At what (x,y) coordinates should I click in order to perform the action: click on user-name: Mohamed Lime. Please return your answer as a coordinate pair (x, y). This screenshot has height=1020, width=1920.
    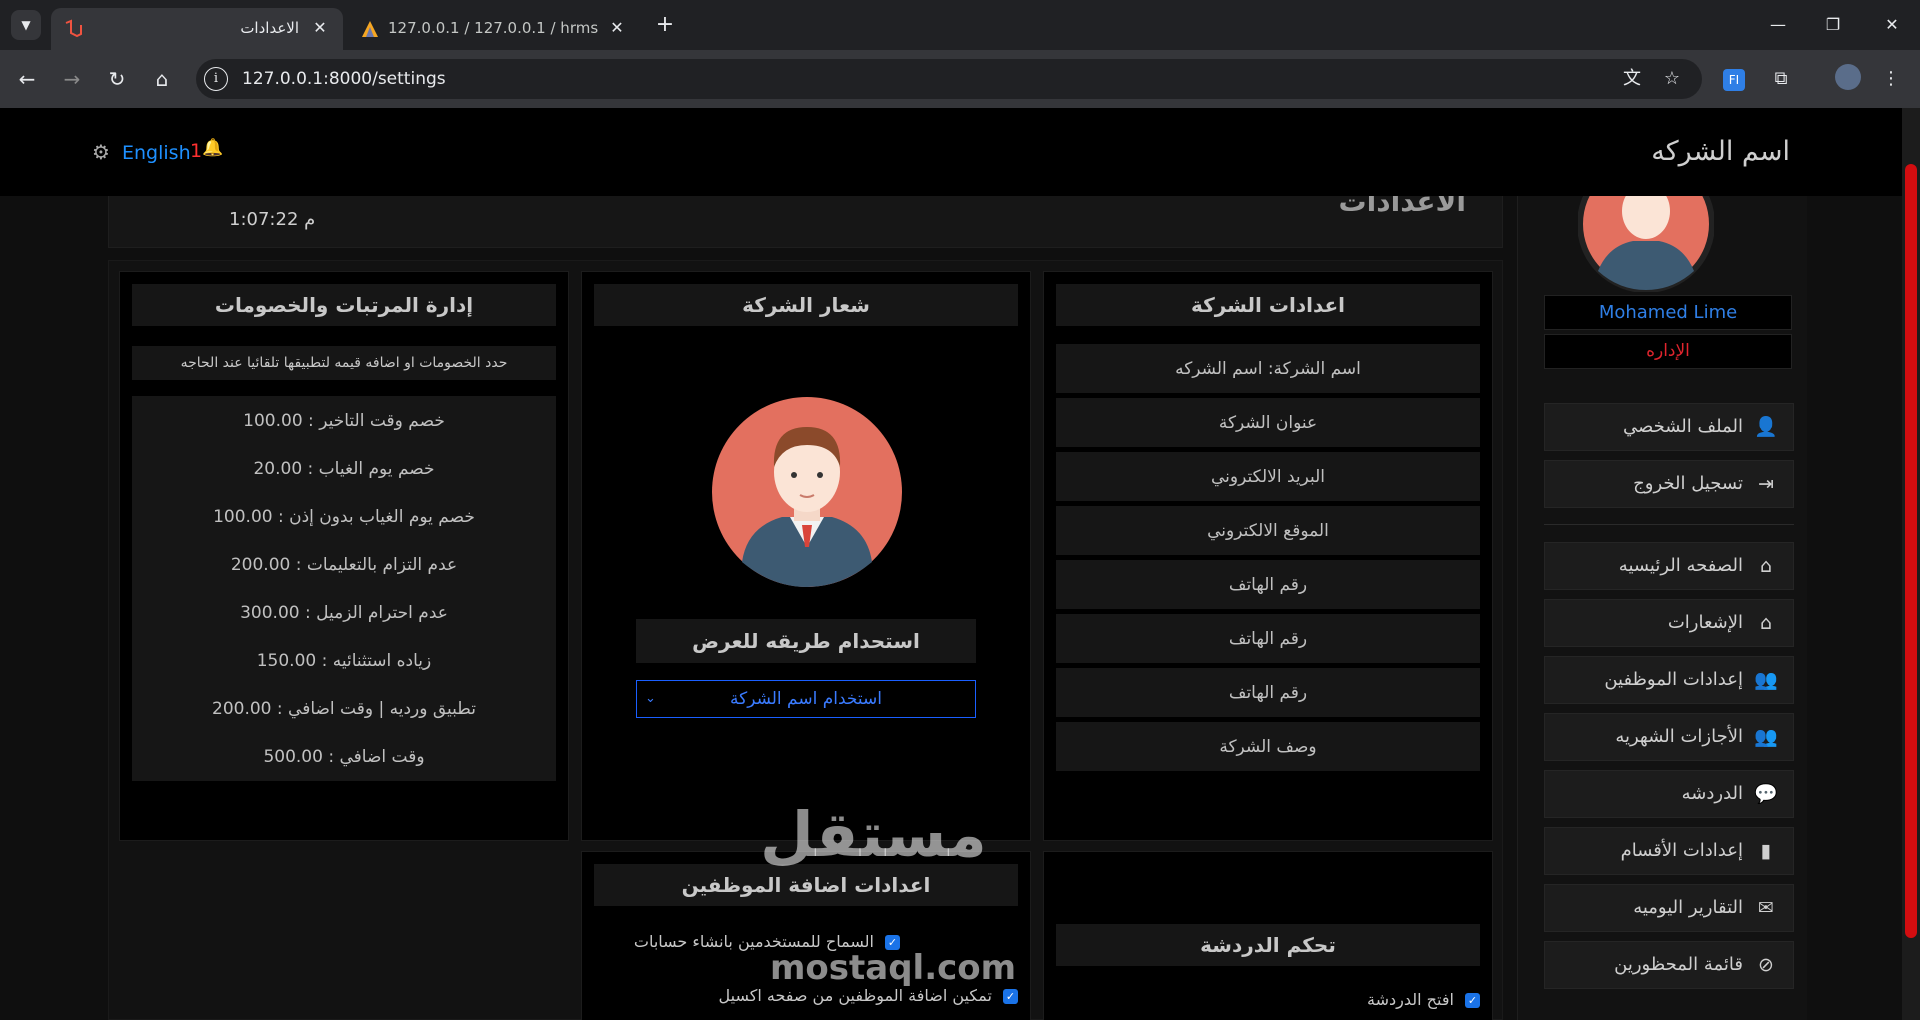
    Looking at the image, I should click on (1668, 312).